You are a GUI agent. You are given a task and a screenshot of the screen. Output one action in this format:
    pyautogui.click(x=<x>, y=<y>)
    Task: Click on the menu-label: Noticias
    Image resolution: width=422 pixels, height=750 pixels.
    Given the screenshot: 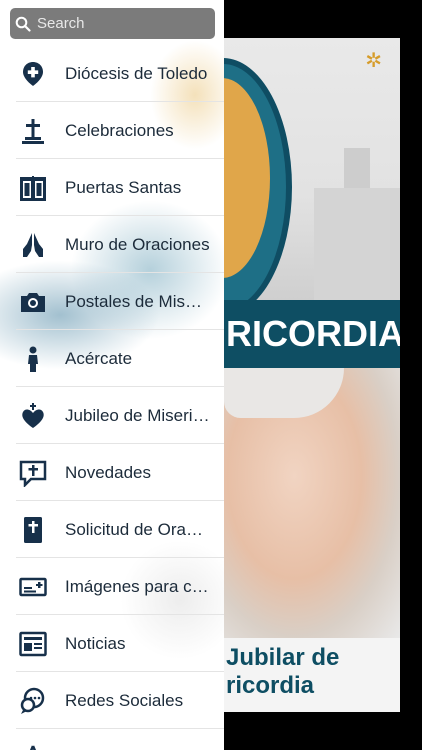 What is the action you would take?
    pyautogui.click(x=95, y=643)
    